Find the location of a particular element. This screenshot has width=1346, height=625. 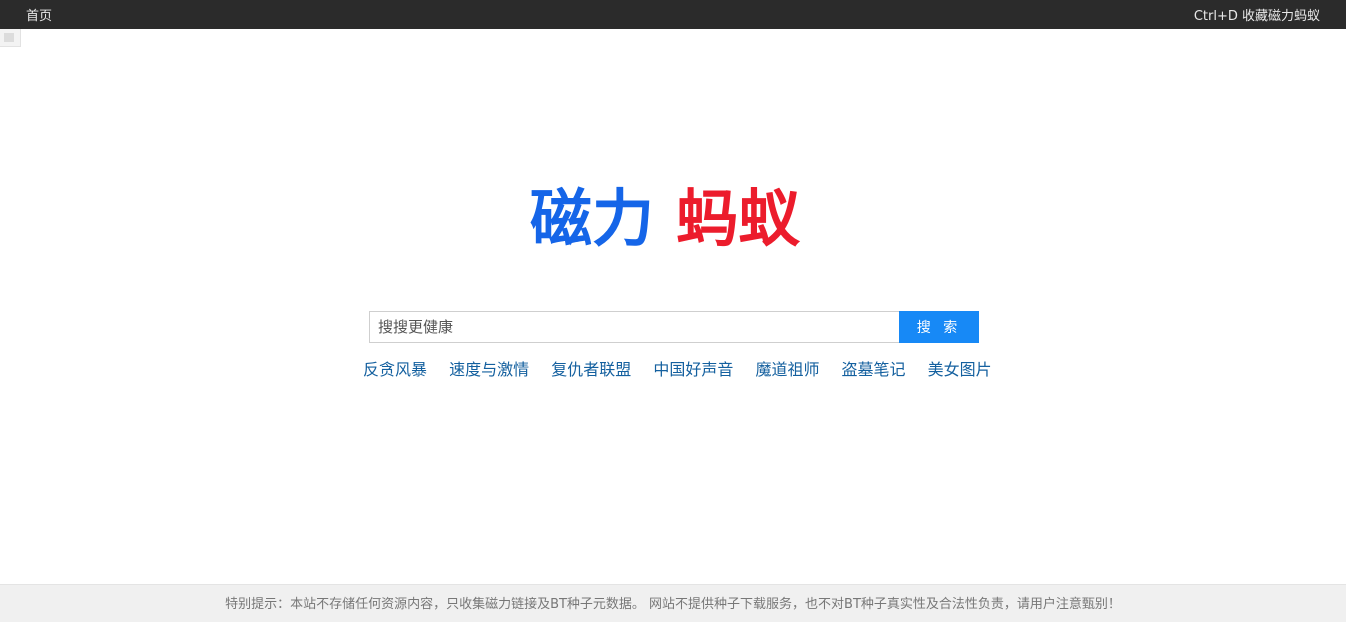

logo-text-blue: 磁力 is located at coordinates (592, 218).